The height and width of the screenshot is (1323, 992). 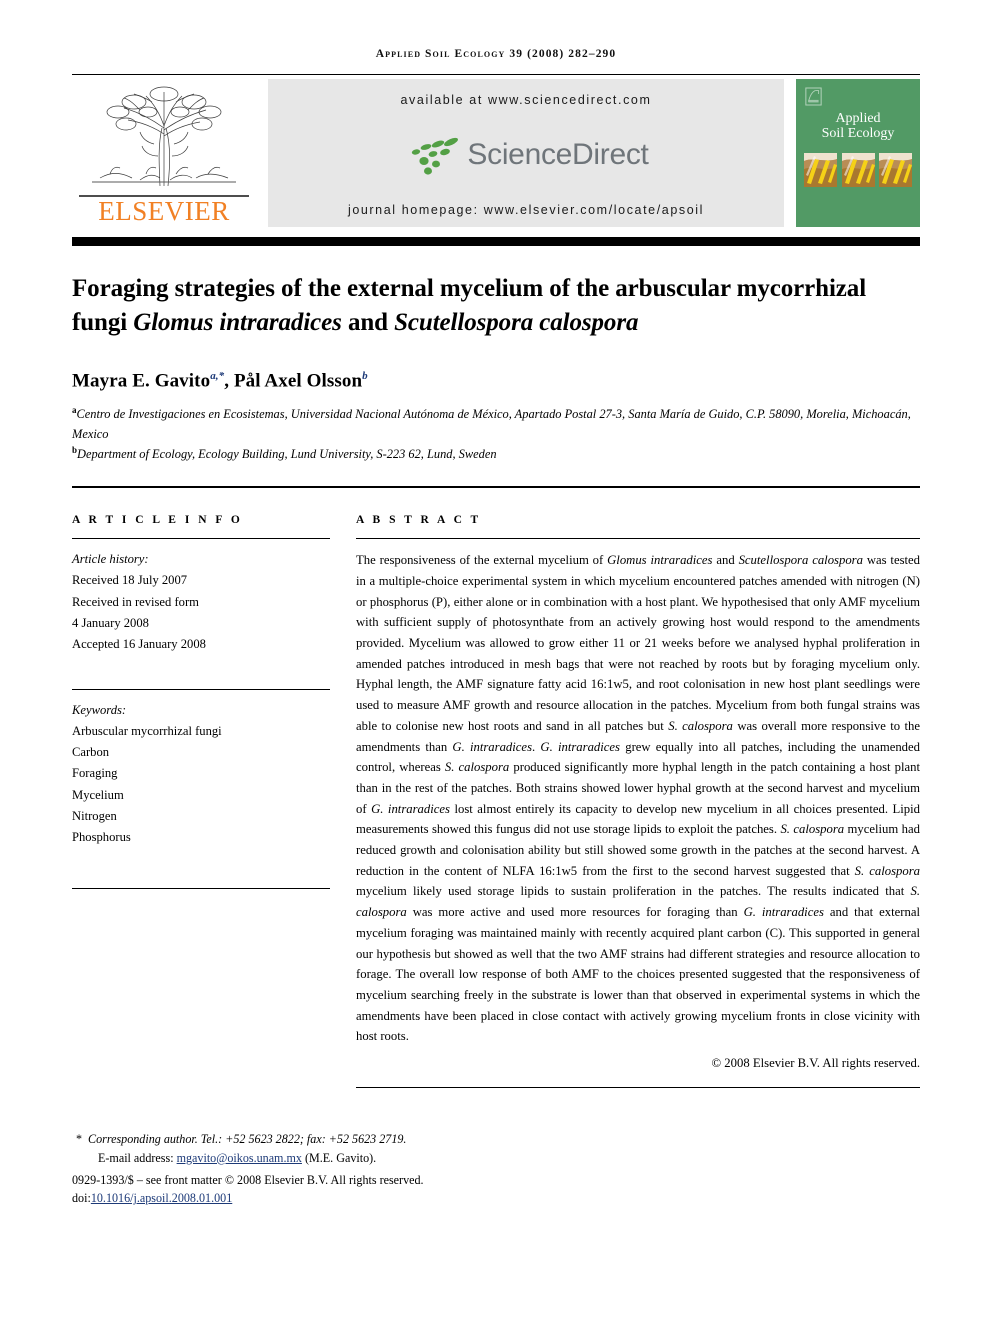 What do you see at coordinates (101, 836) in the screenshot?
I see `keyword-item: Phosphorus` at bounding box center [101, 836].